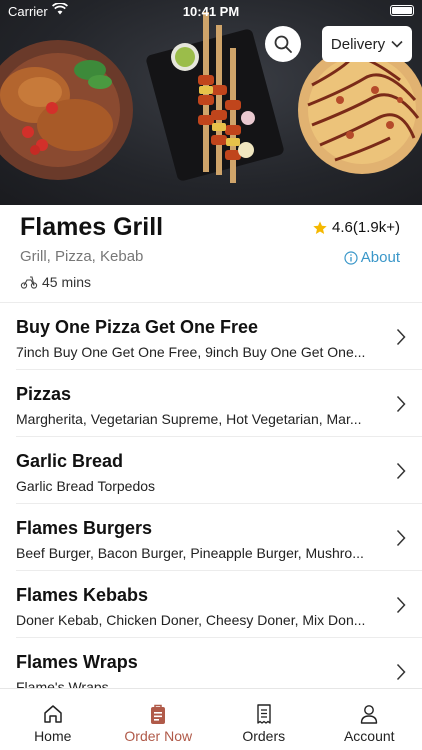 The height and width of the screenshot is (750, 422). I want to click on search-icon, so click(283, 44).